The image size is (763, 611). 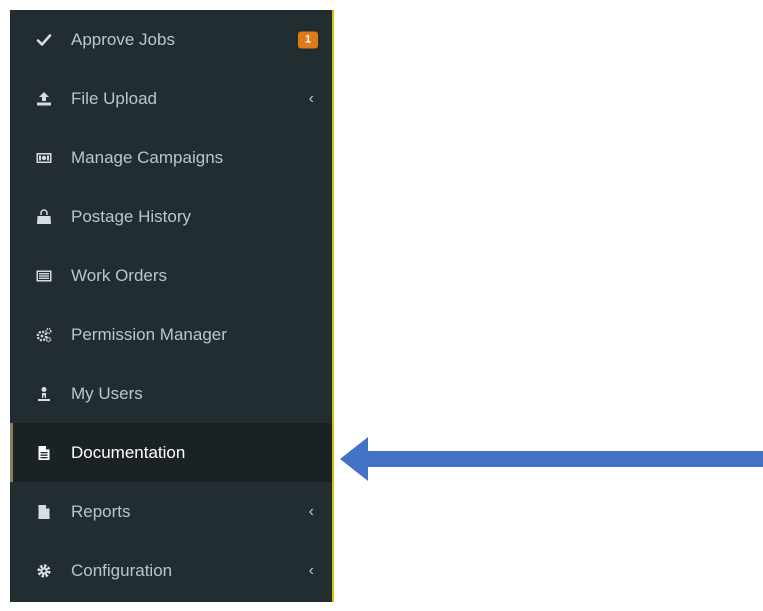 I want to click on sidebar-item-postage-history: Postage History, so click(x=171, y=216).